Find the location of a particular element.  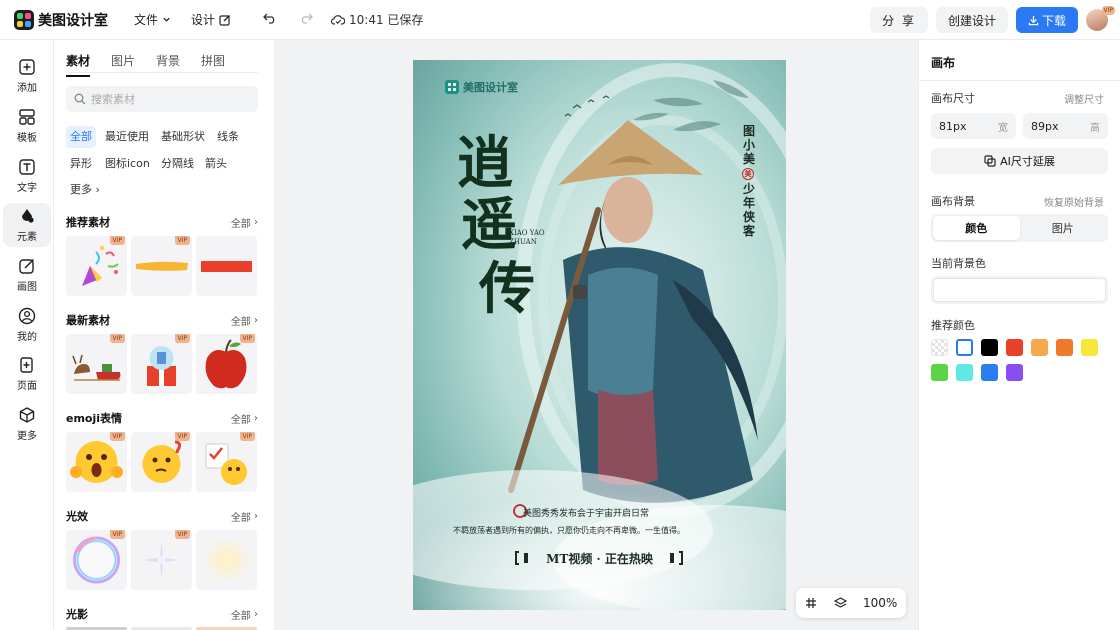

zoom-toolbar: 100% is located at coordinates (851, 603).